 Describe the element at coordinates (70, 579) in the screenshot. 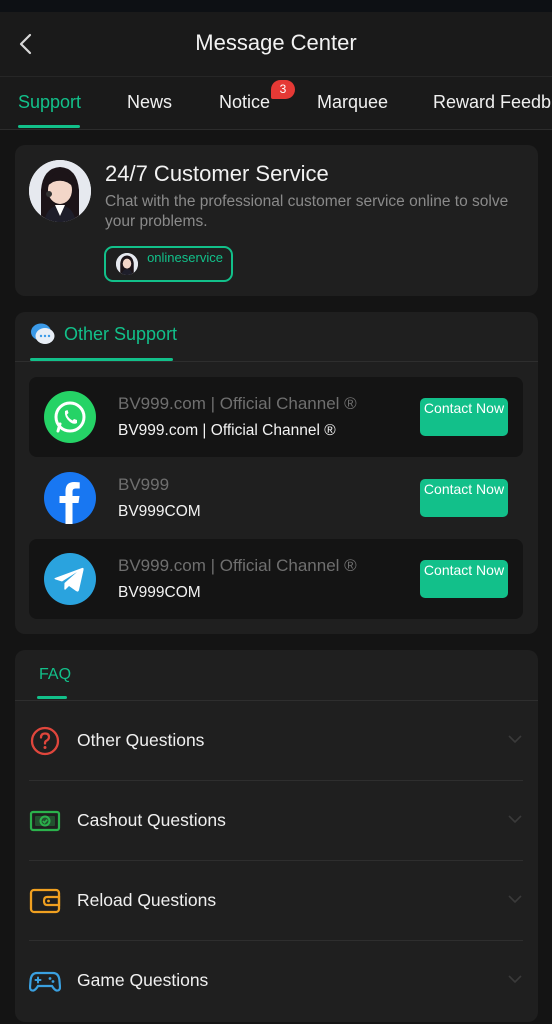

I see `telegram-icon` at that location.